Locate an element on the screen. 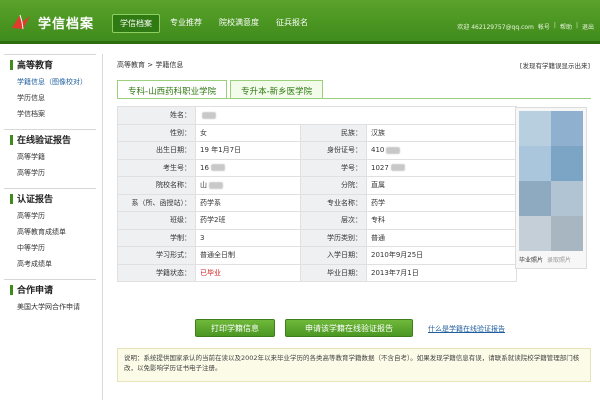 The image size is (600, 400). field-value: 19 年1月7日 is located at coordinates (248, 150).